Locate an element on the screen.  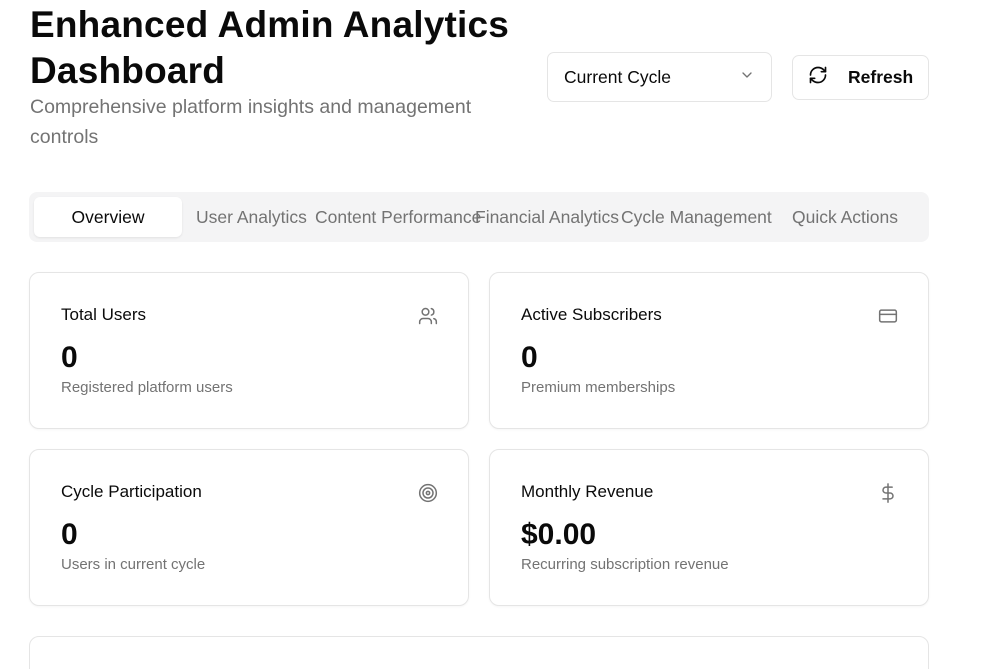
users-icon is located at coordinates (428, 316).